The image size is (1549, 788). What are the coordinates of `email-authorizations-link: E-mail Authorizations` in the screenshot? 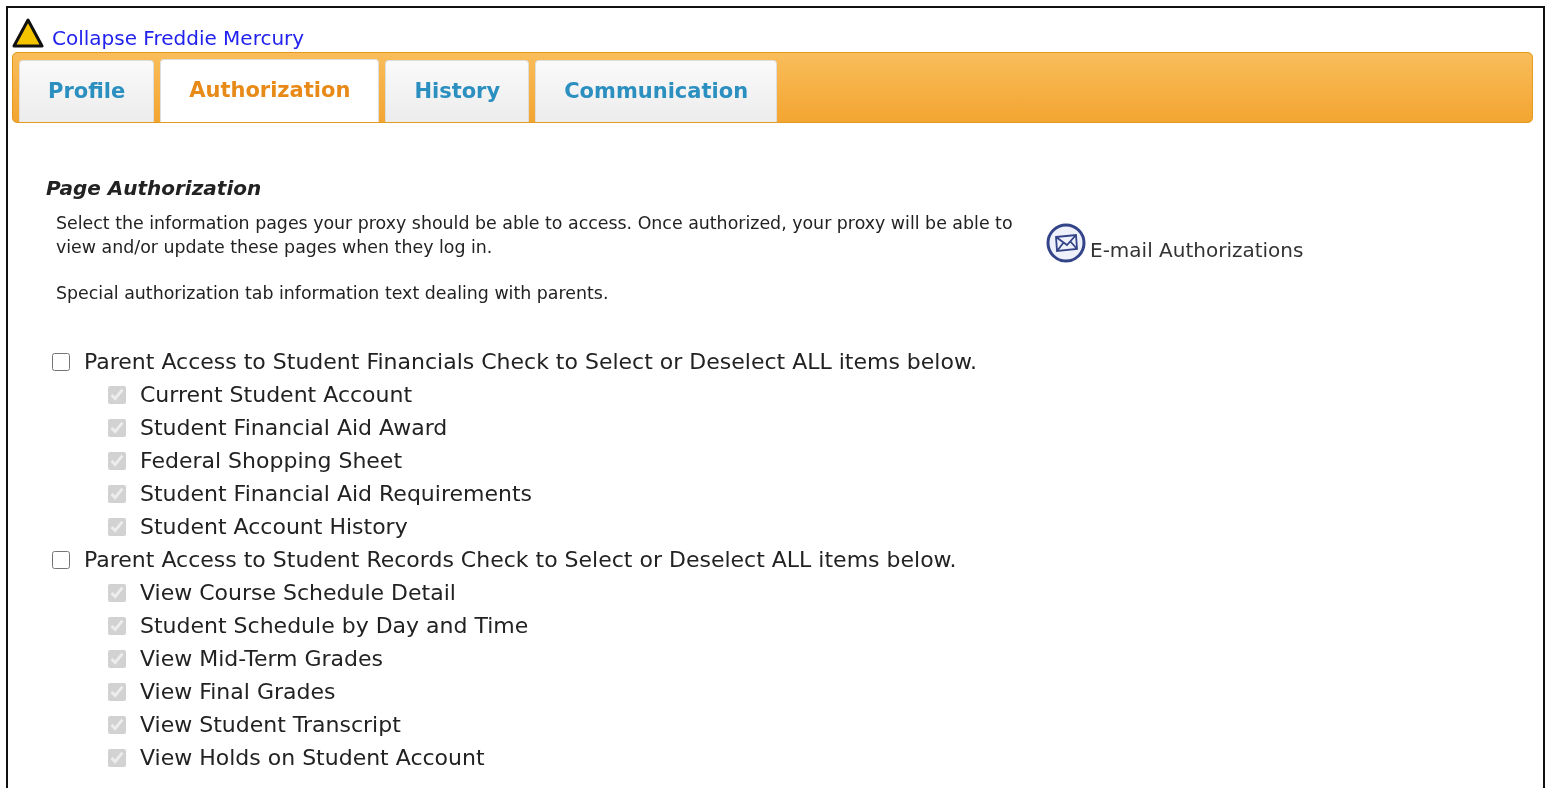 It's located at (1175, 244).